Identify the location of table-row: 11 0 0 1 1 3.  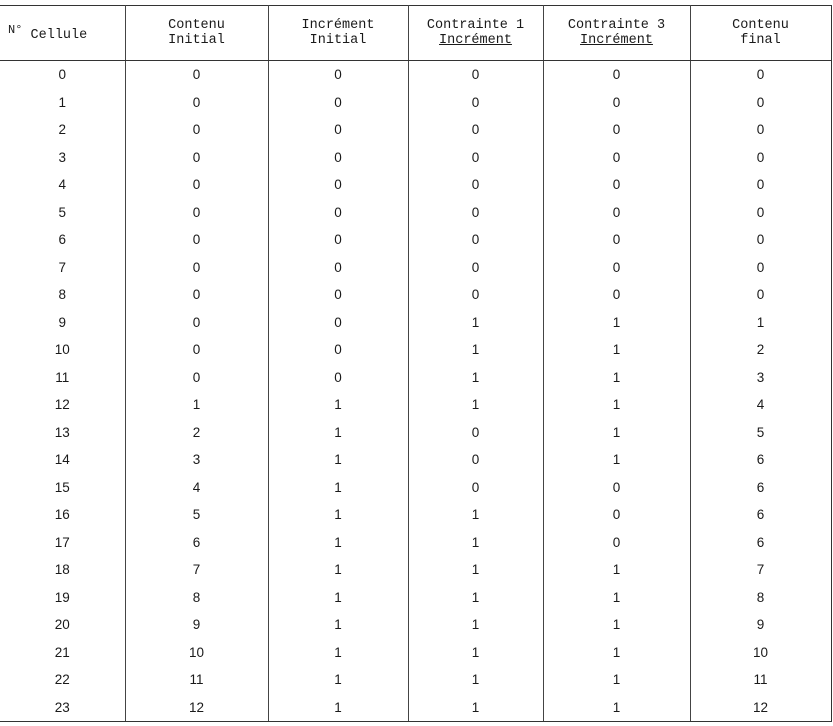
(416, 377).